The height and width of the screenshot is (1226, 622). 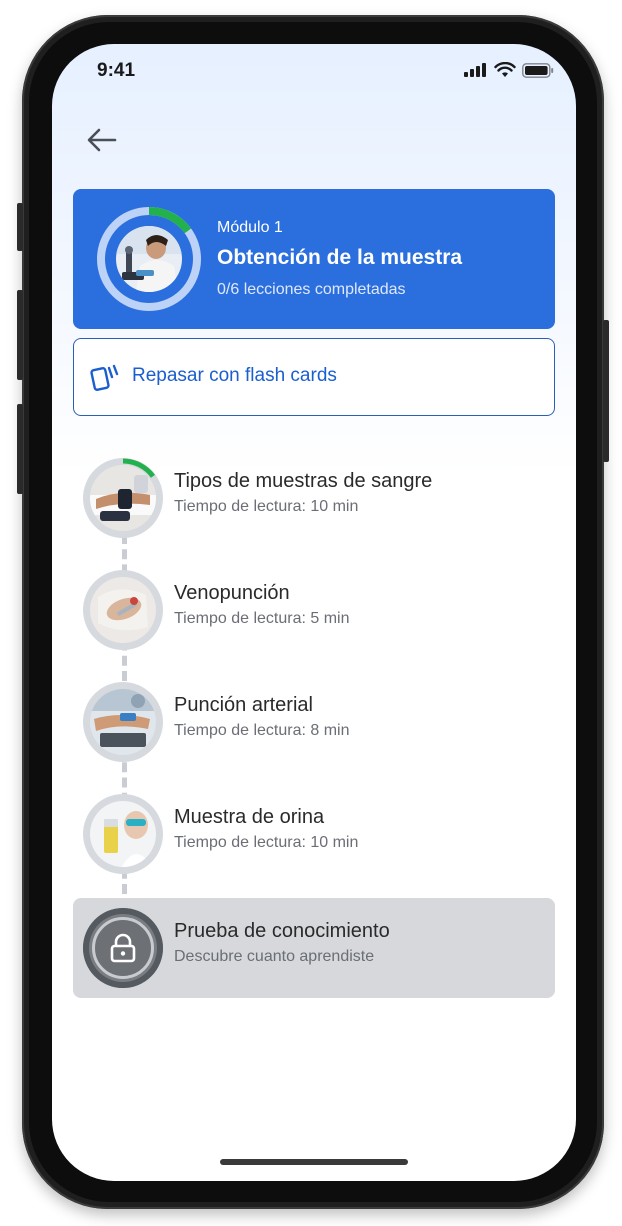 I want to click on lesson-title: Tipos de muestras de sangre, so click(x=303, y=481).